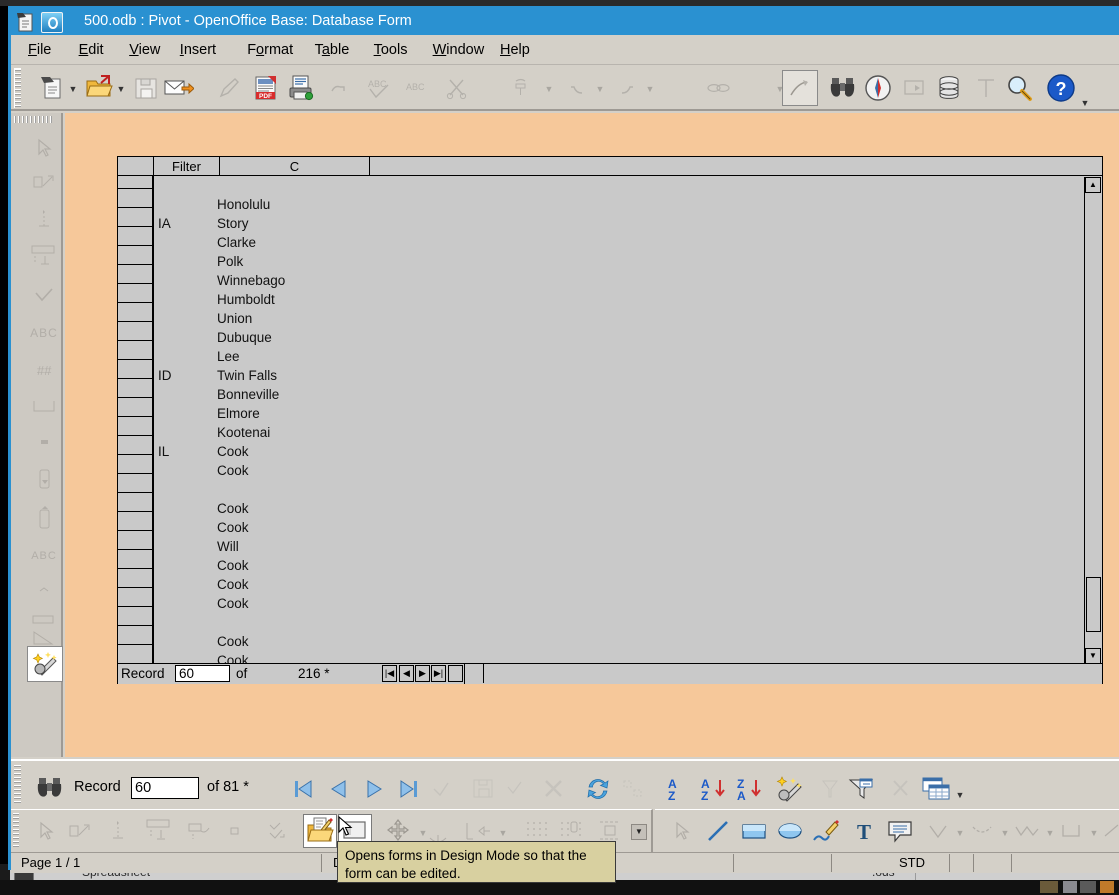  I want to click on open-in-design-mode-button, so click(320, 831).